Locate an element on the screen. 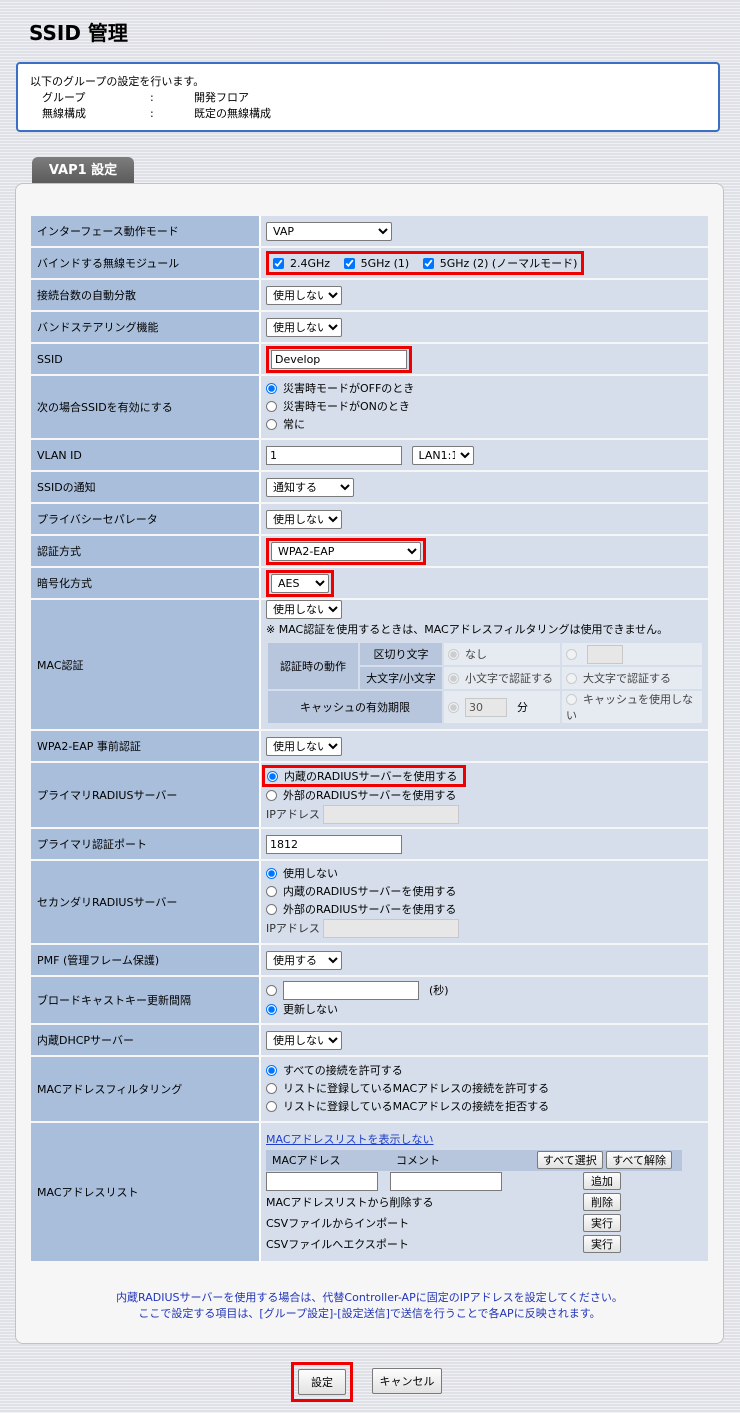 This screenshot has width=740, height=1413. mac-col-header: MACアドレス is located at coordinates (328, 1160).